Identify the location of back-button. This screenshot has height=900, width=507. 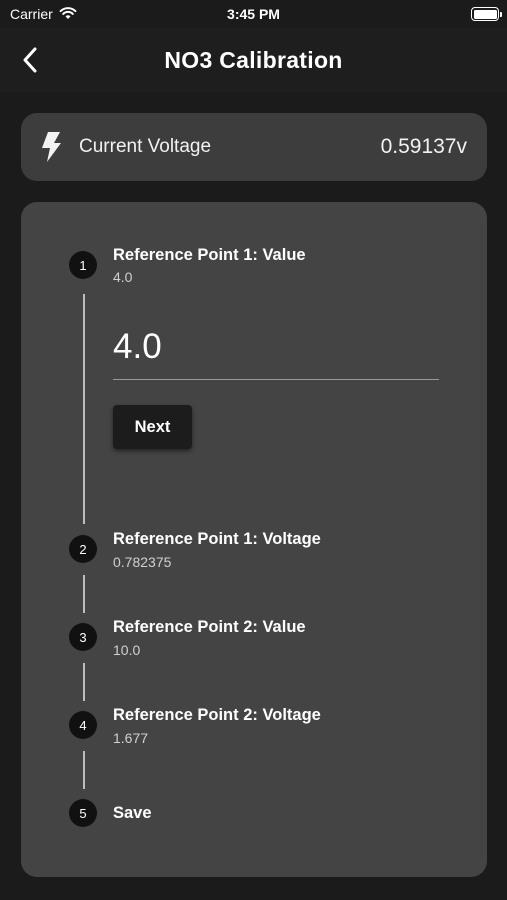
(30, 60).